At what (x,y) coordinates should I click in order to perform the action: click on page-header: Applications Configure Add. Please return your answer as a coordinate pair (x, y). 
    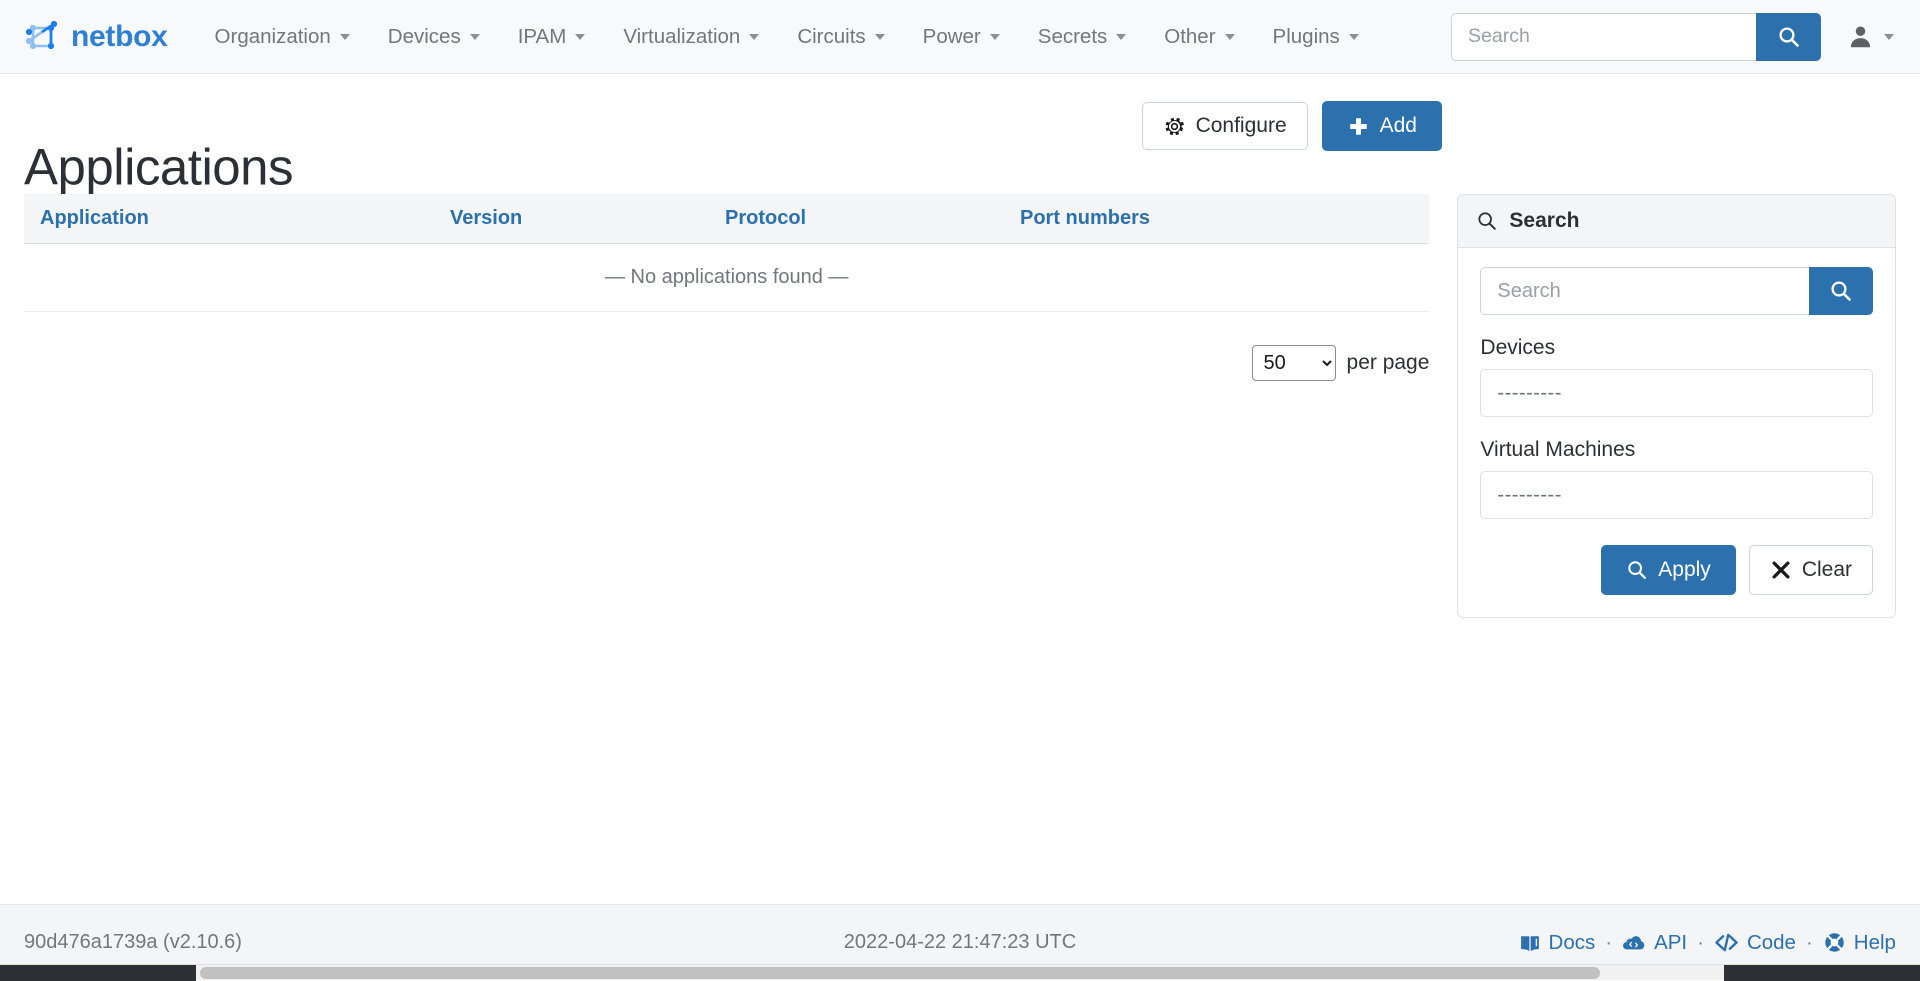
    Looking at the image, I should click on (960, 134).